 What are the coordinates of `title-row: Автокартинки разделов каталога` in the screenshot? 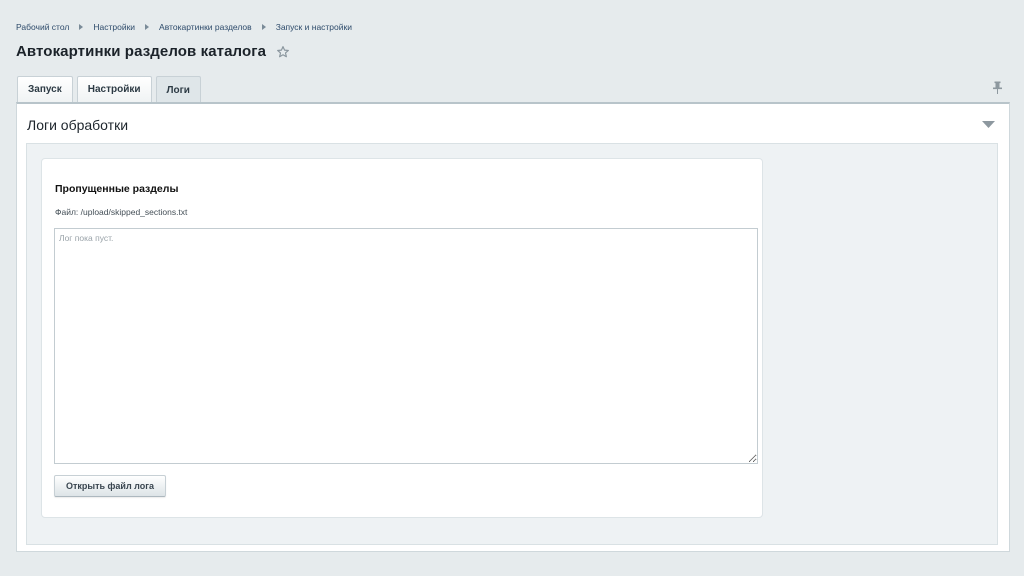 It's located at (153, 51).